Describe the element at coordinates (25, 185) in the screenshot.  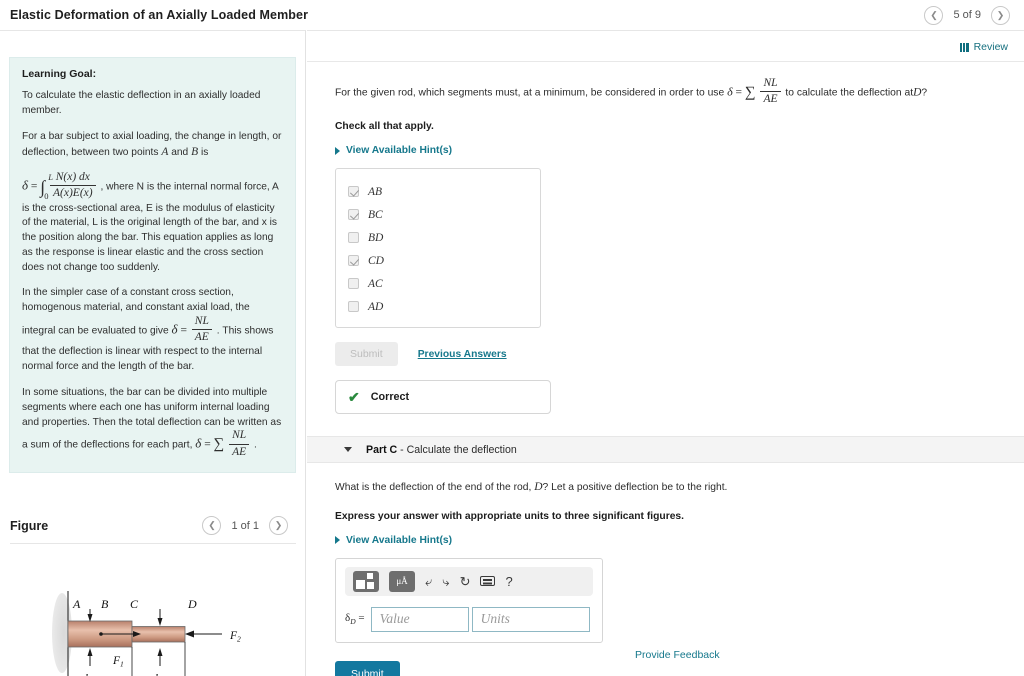
I see `eq-delta: δ` at that location.